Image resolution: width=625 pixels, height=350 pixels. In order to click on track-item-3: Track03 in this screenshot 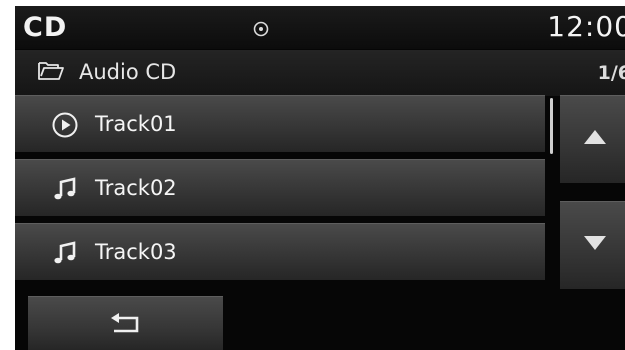, I will do `click(280, 251)`.